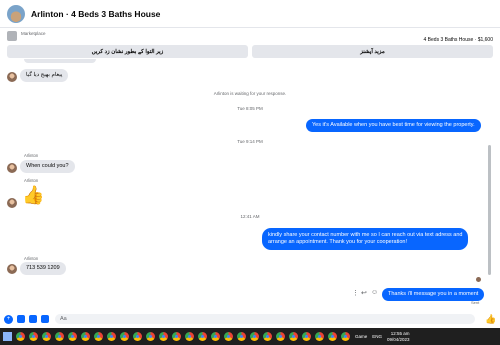 This screenshot has height=345, width=500. I want to click on marketplace-label: Marketplace, so click(33, 33).